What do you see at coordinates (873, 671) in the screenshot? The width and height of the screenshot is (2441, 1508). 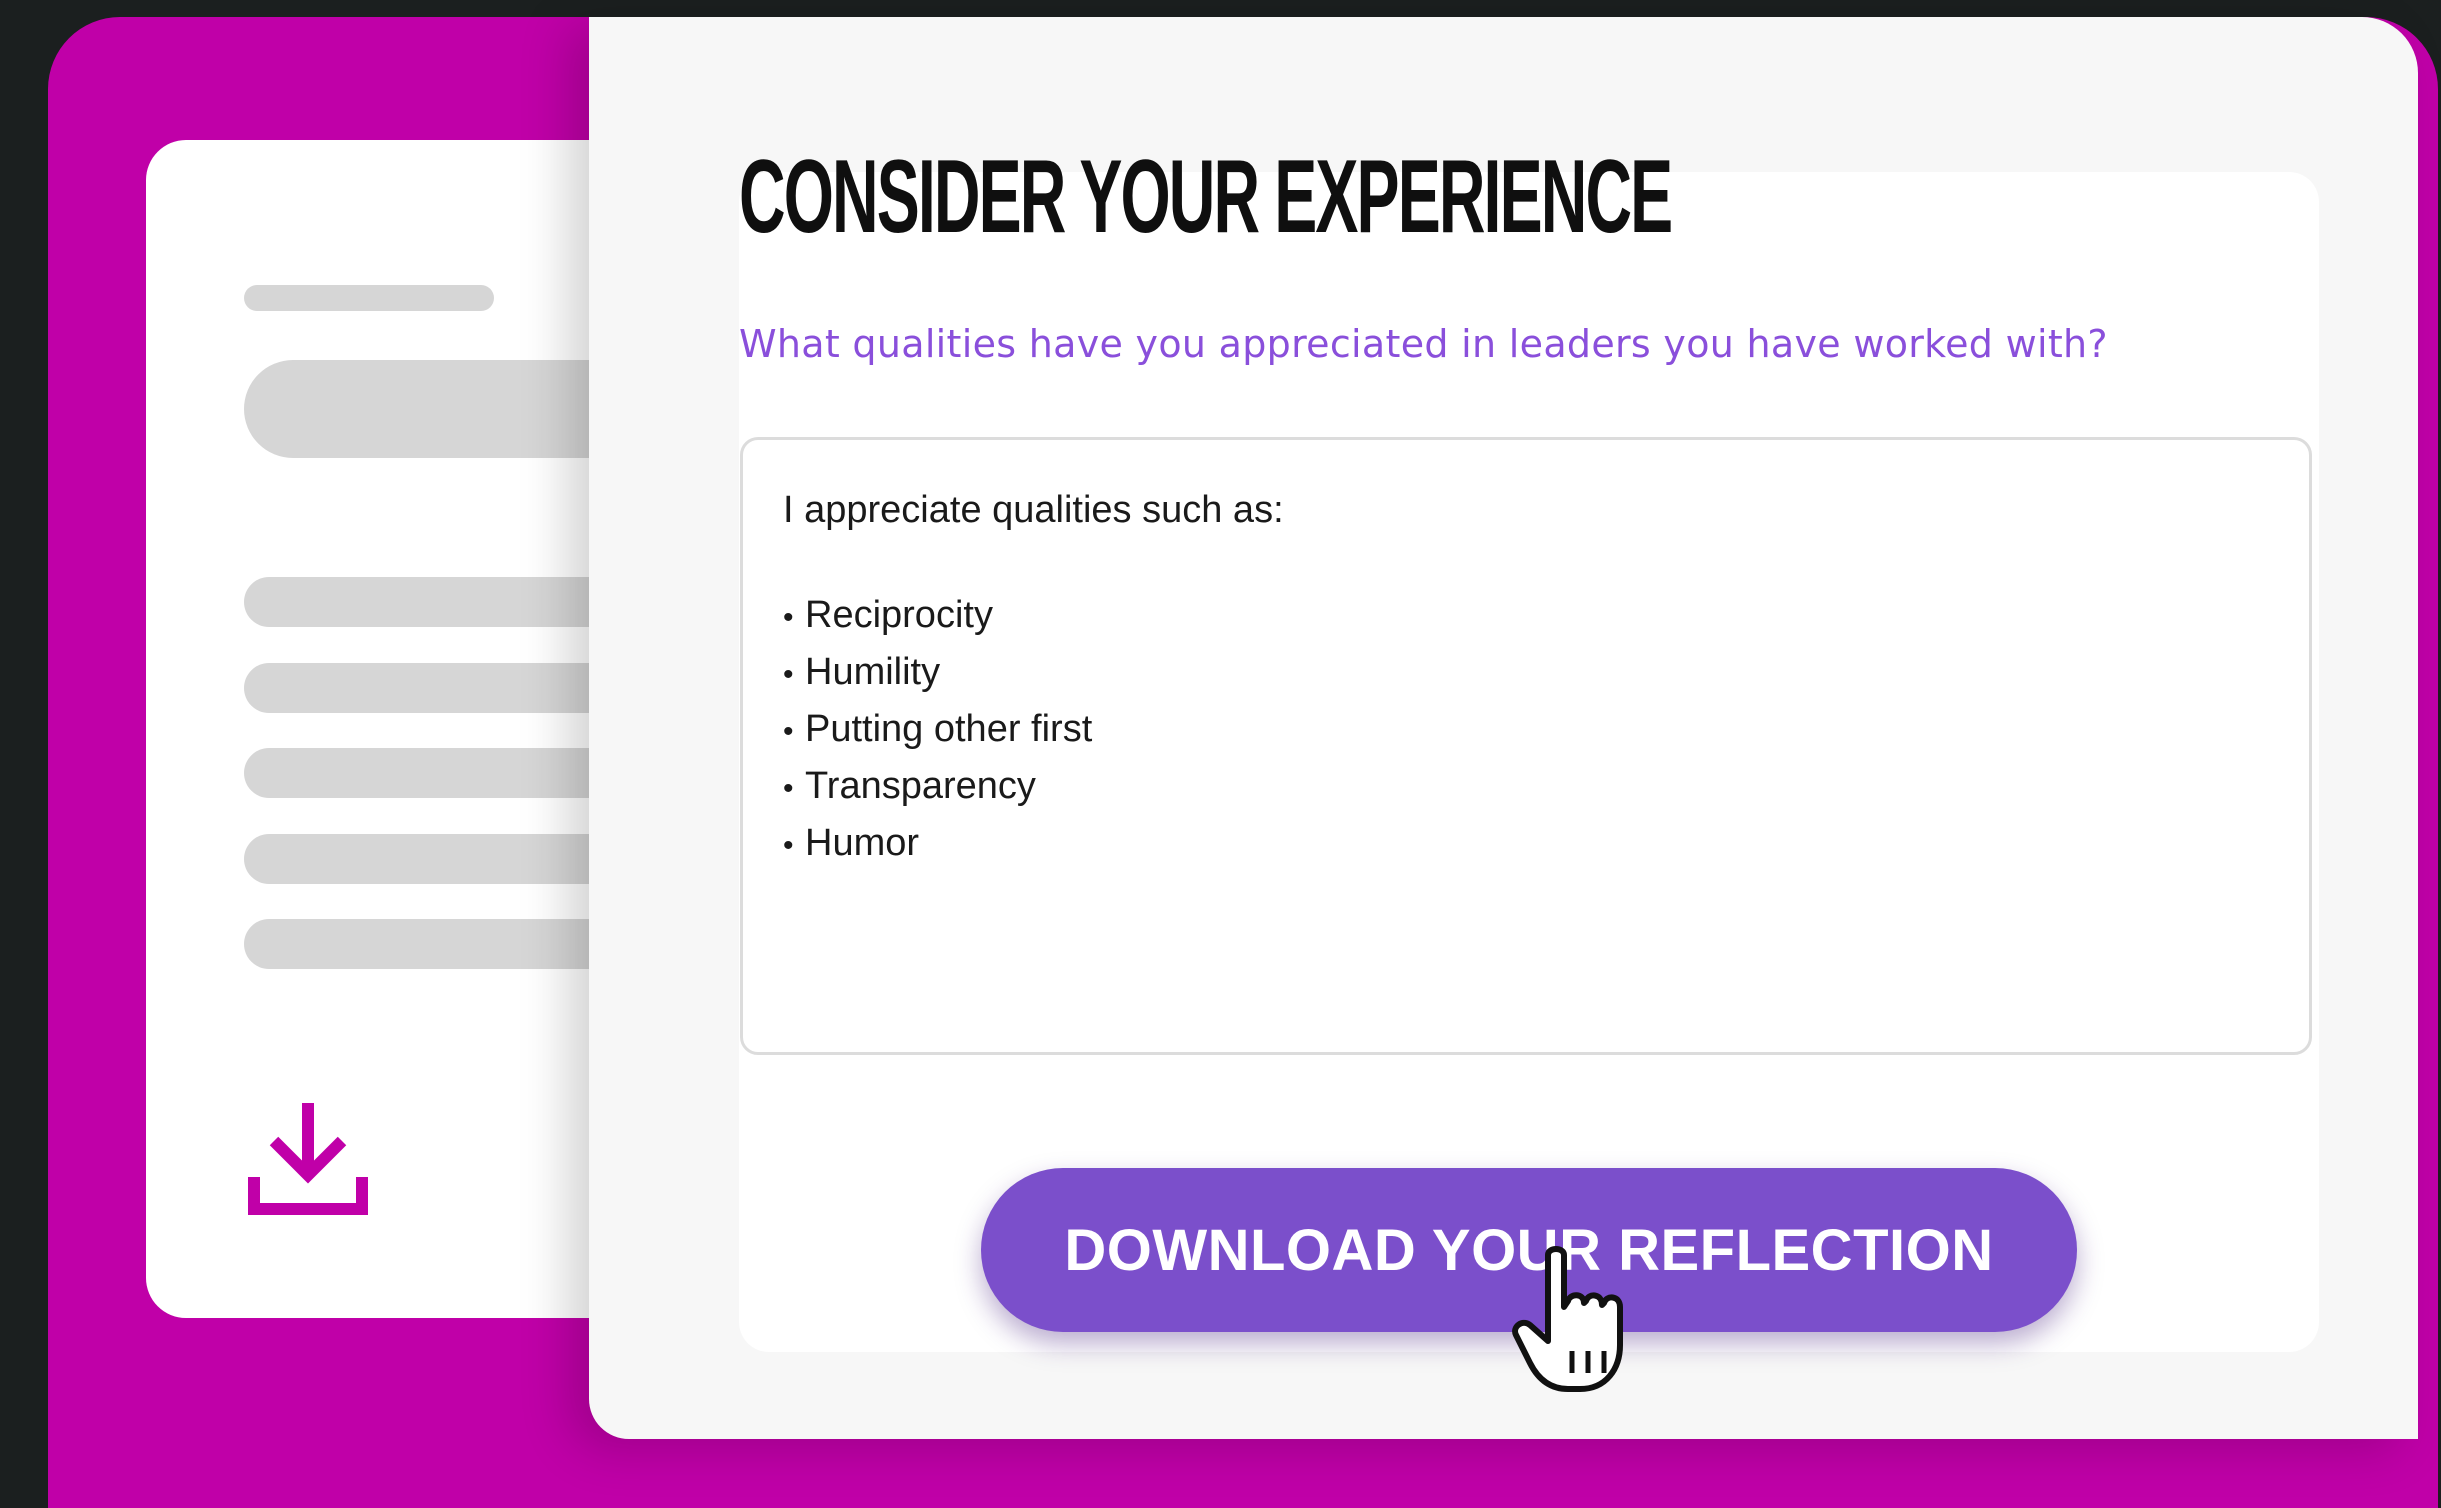 I see `answer-item-text: Humility` at bounding box center [873, 671].